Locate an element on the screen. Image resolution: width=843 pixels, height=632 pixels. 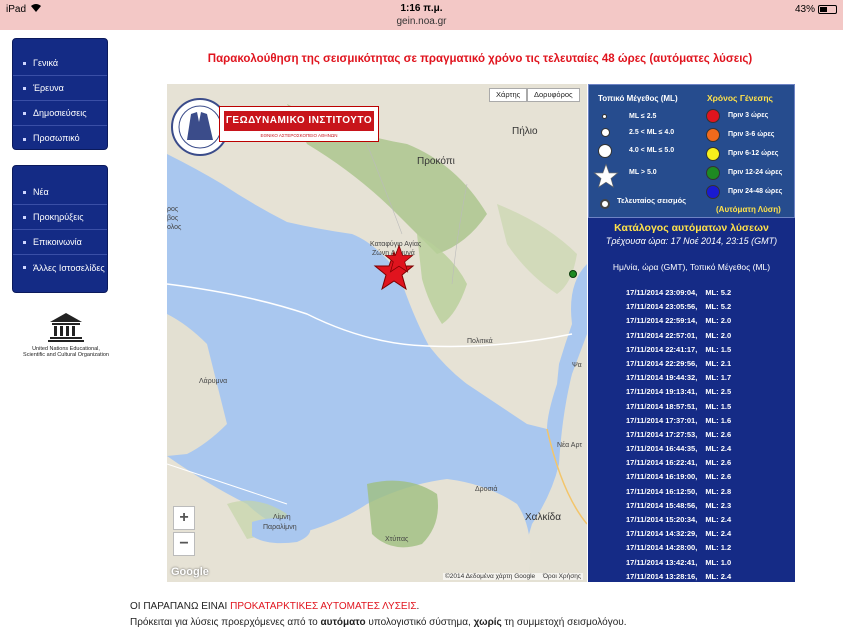
footer-text-b: ΠΡΟΚΑΤΑΡΚΤΙΚΕΣ ΑΥΤΟΜΑΤΕΣ ΛΥΣΕΙΣ is located at coordinates (323, 606).